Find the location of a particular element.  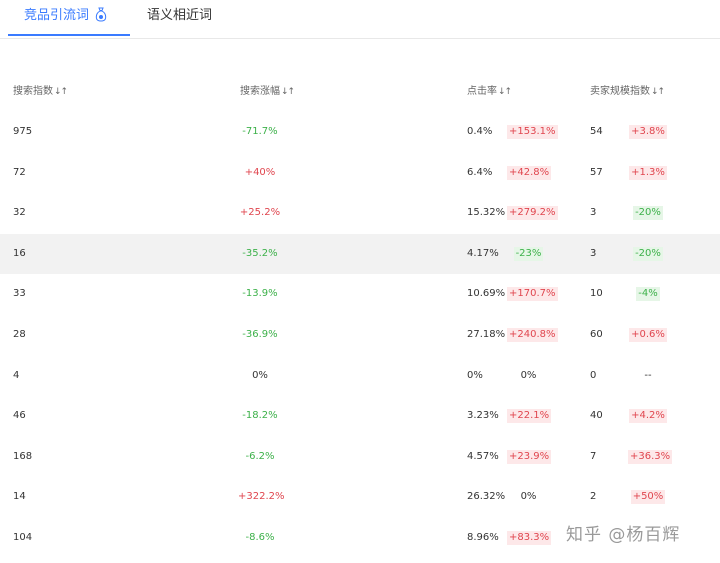

header-seller-scale: 卖家规模指数↓↑ is located at coordinates (627, 89).